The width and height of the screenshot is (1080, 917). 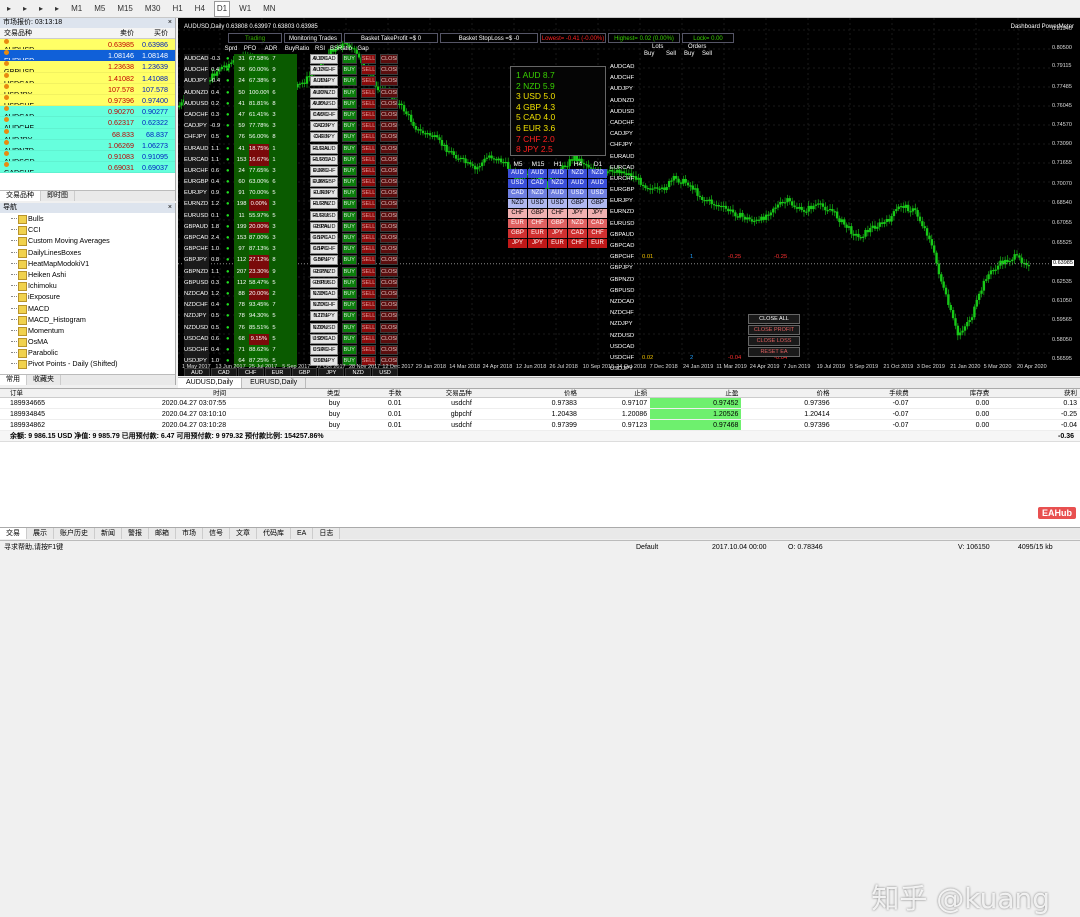 I want to click on ea-button-2: CLOSE LOSS, so click(x=774, y=341).